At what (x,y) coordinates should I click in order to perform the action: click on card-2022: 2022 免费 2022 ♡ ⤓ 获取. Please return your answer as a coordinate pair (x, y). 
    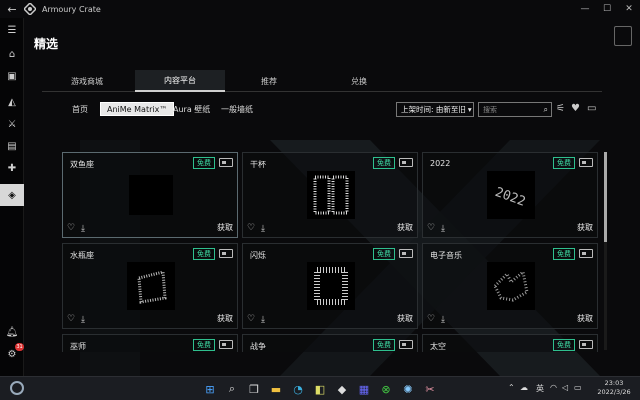
    Looking at the image, I should click on (510, 195).